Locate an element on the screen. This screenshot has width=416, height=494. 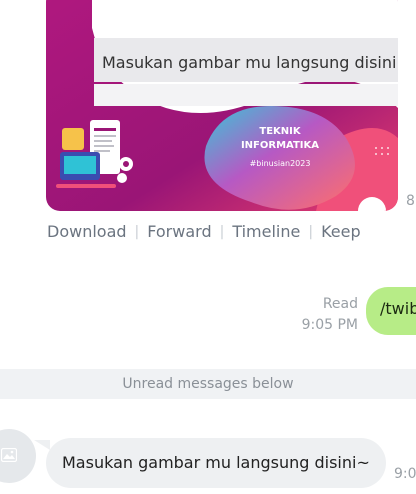
avatar is located at coordinates (18, 456).